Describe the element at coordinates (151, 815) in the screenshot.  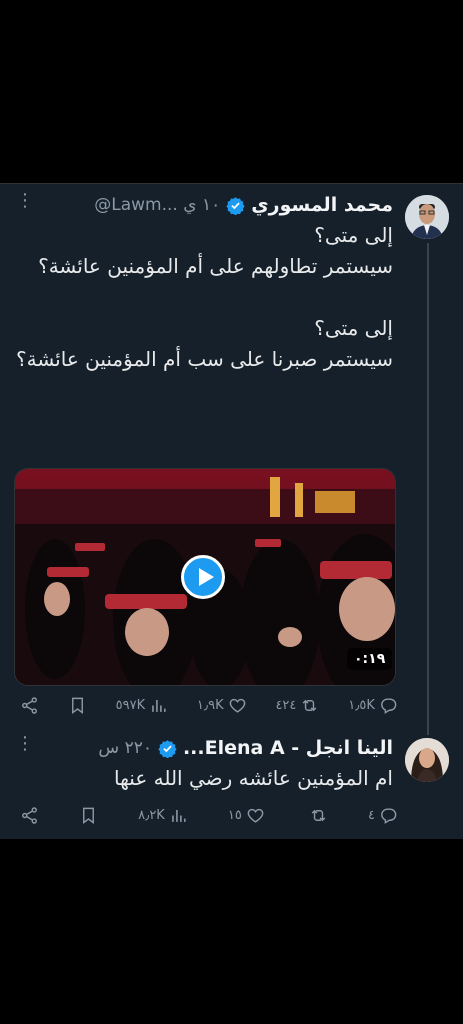
I see `views-count: ٨٫٢K` at that location.